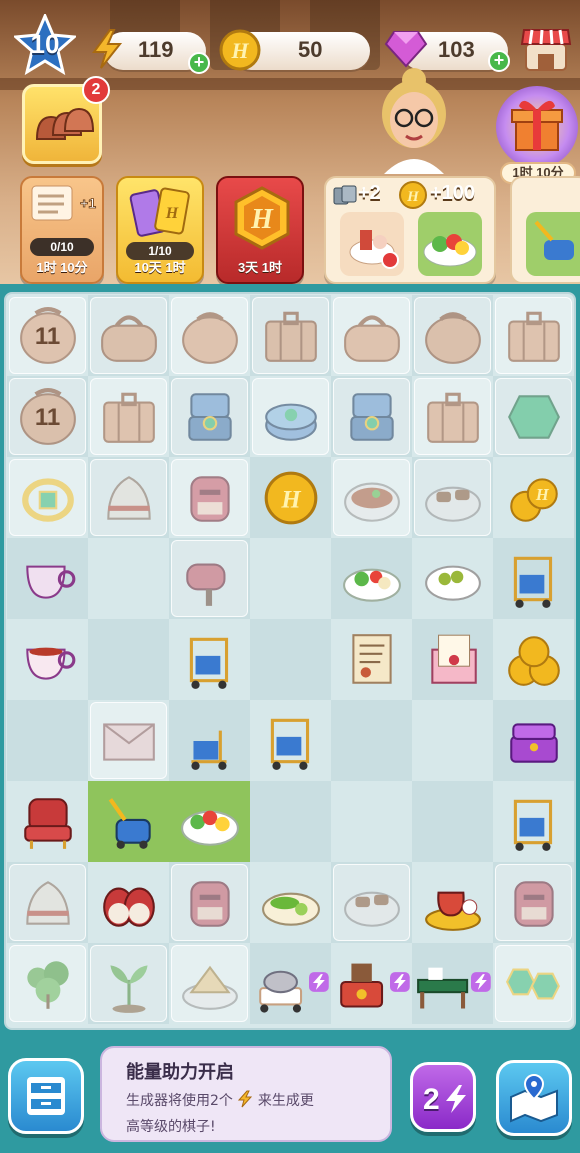  What do you see at coordinates (47, 578) in the screenshot?
I see `board-cell-teacup` at bounding box center [47, 578].